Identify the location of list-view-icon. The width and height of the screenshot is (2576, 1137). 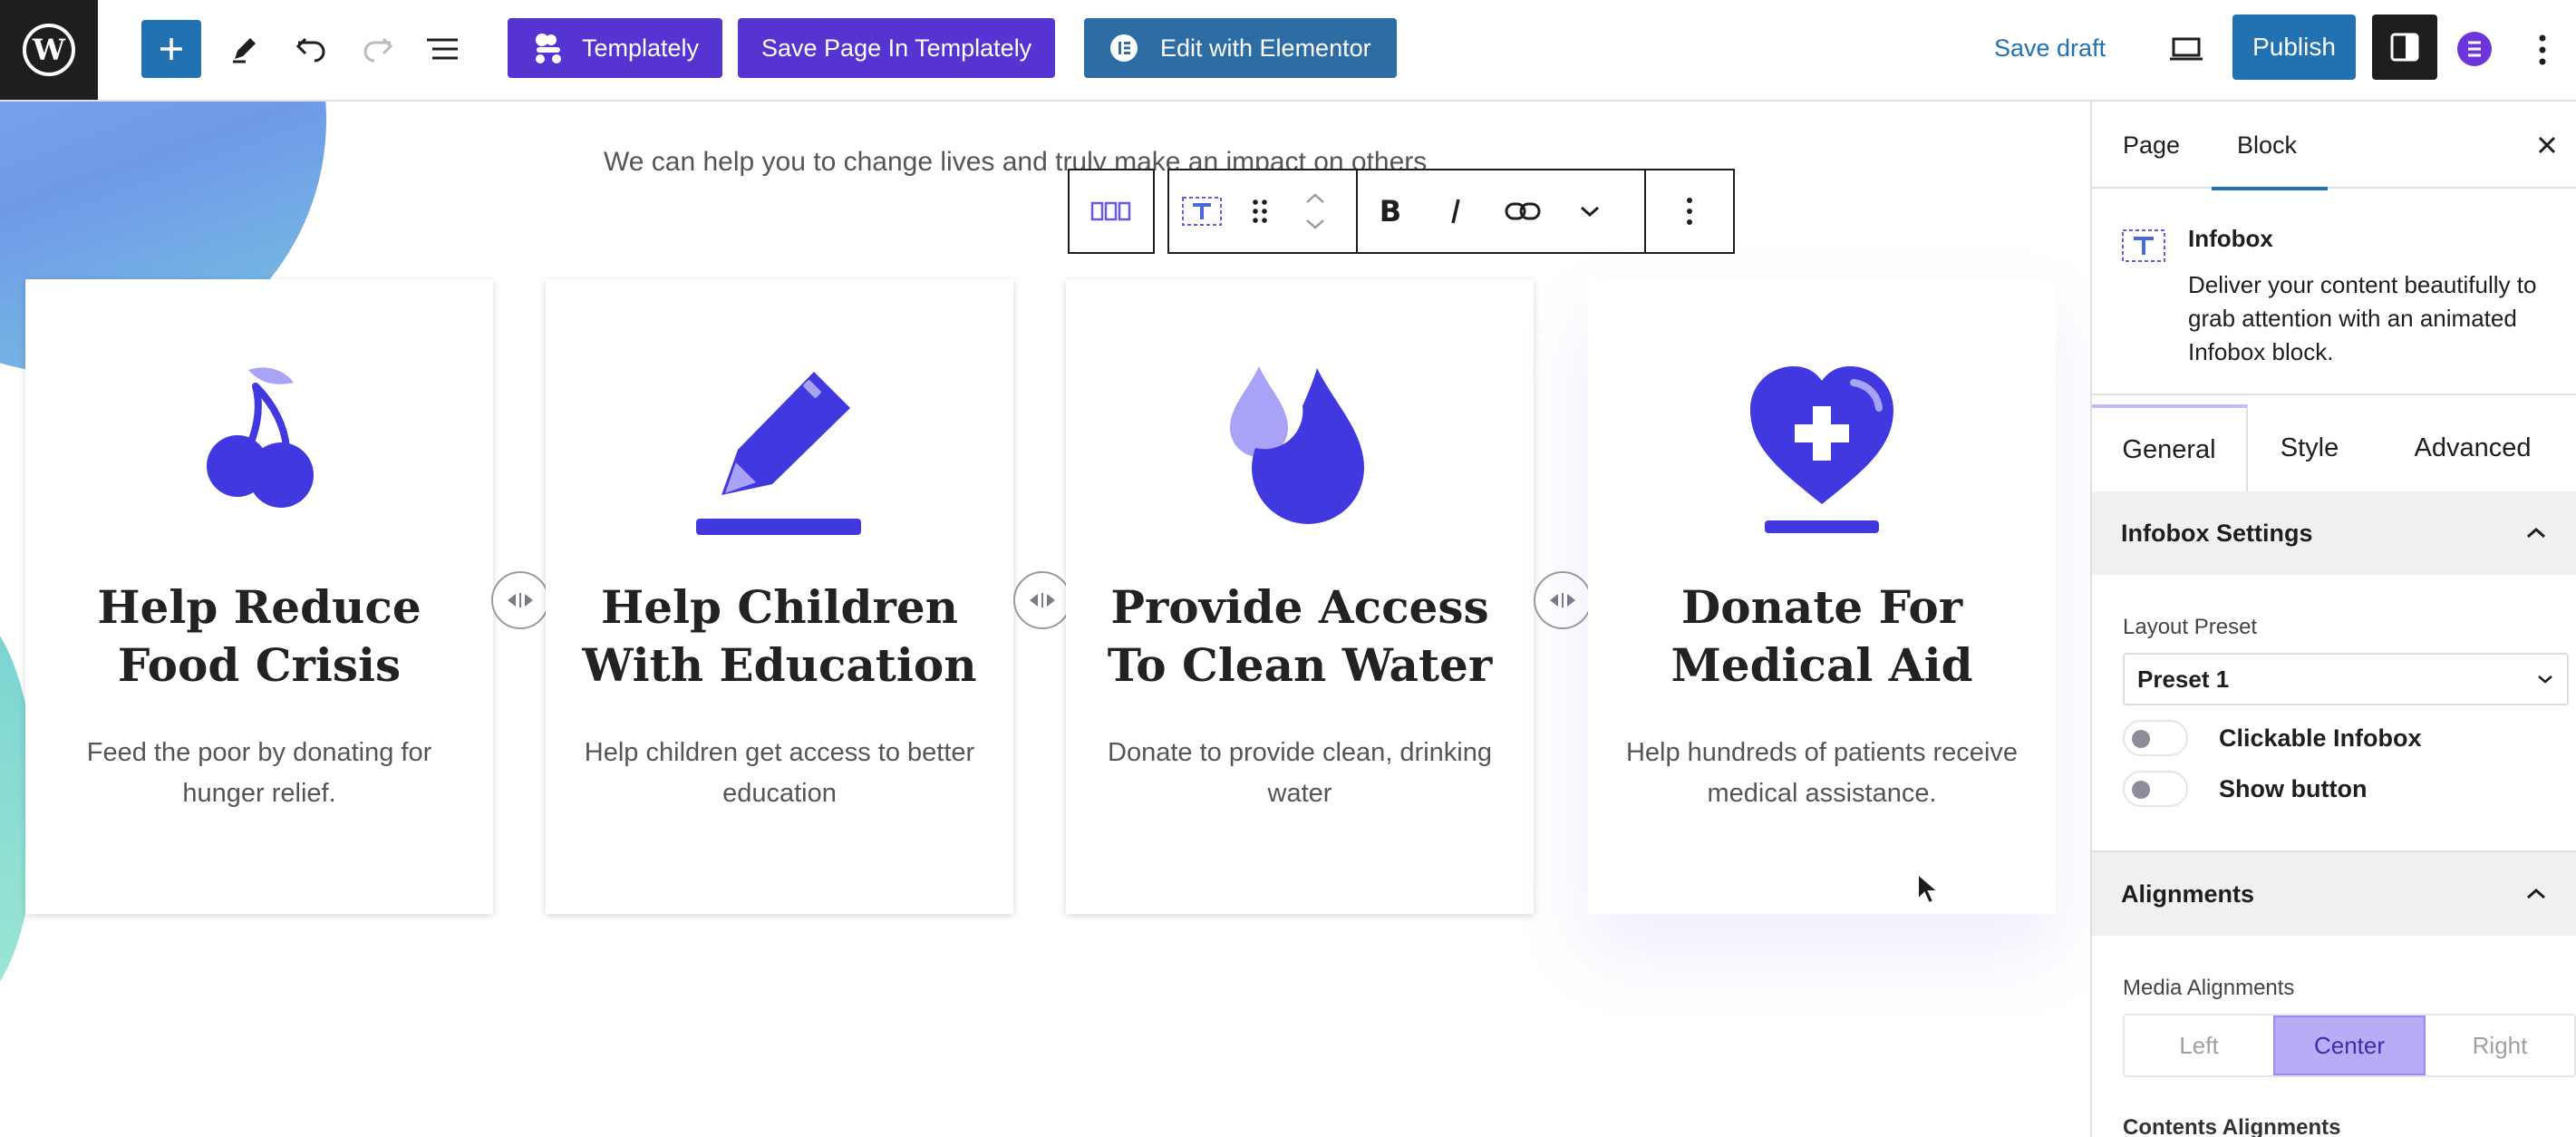
(442, 49).